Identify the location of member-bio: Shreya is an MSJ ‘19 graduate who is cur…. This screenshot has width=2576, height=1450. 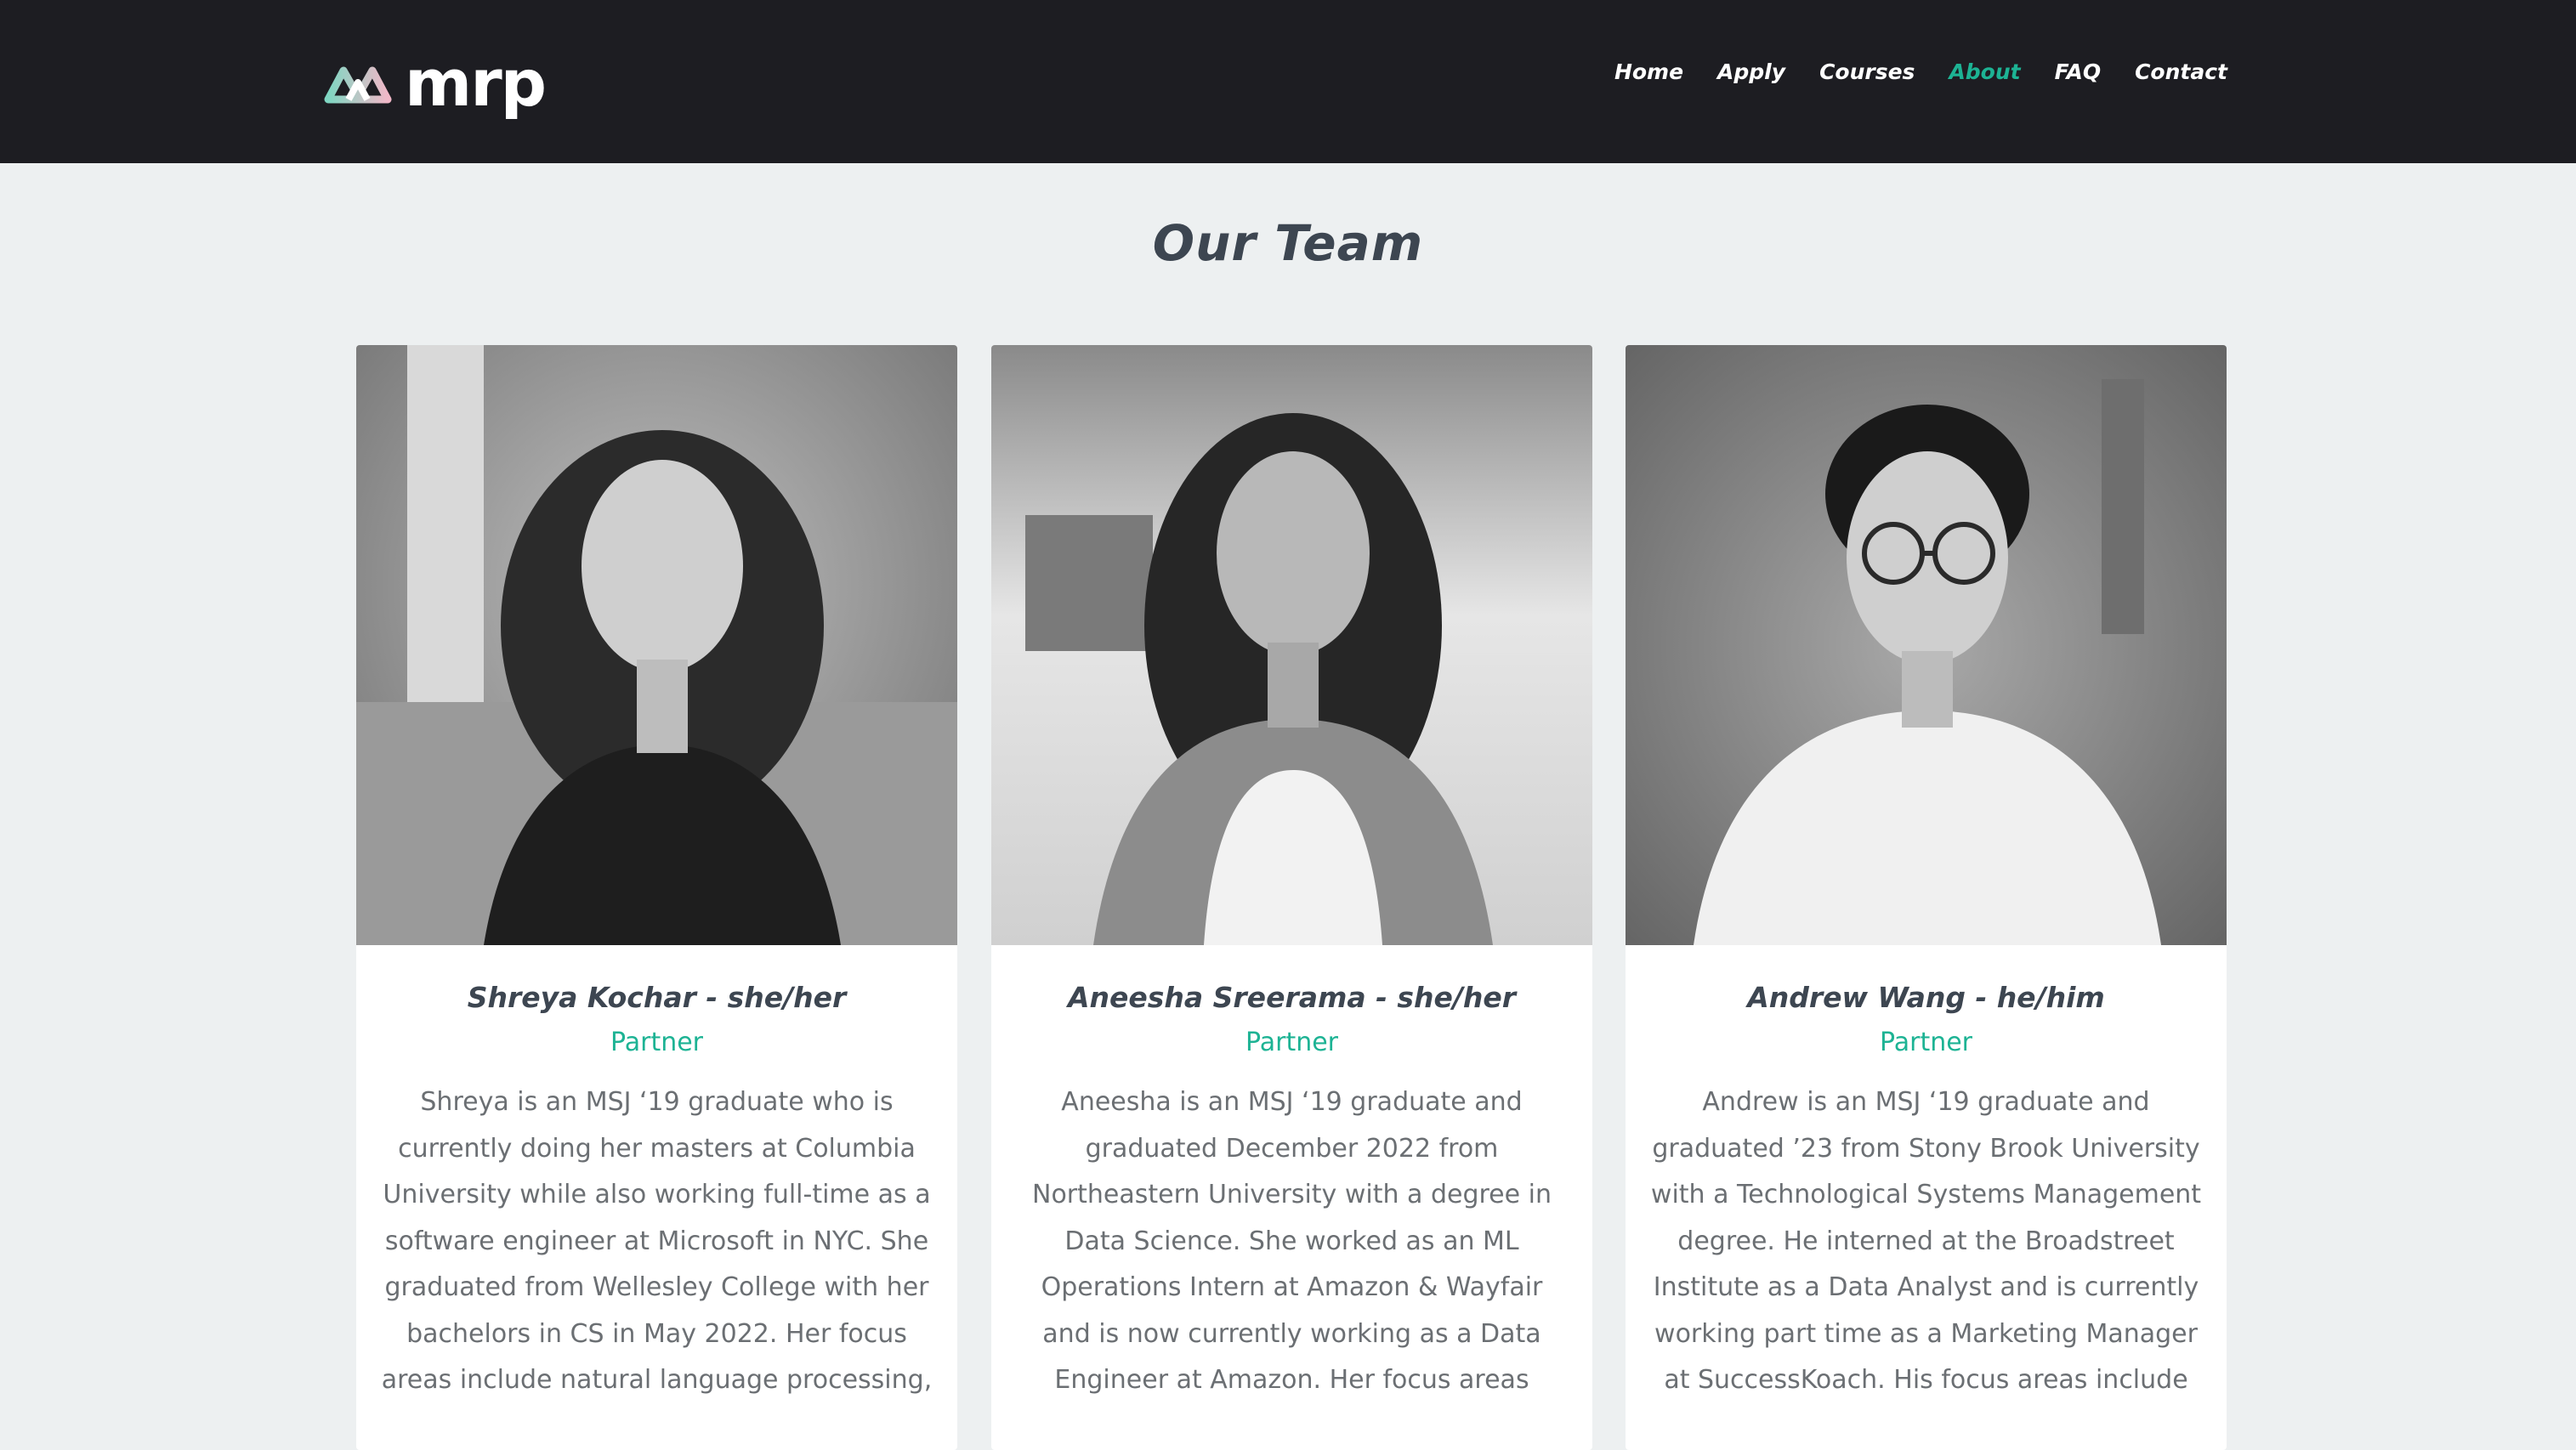
(657, 1241).